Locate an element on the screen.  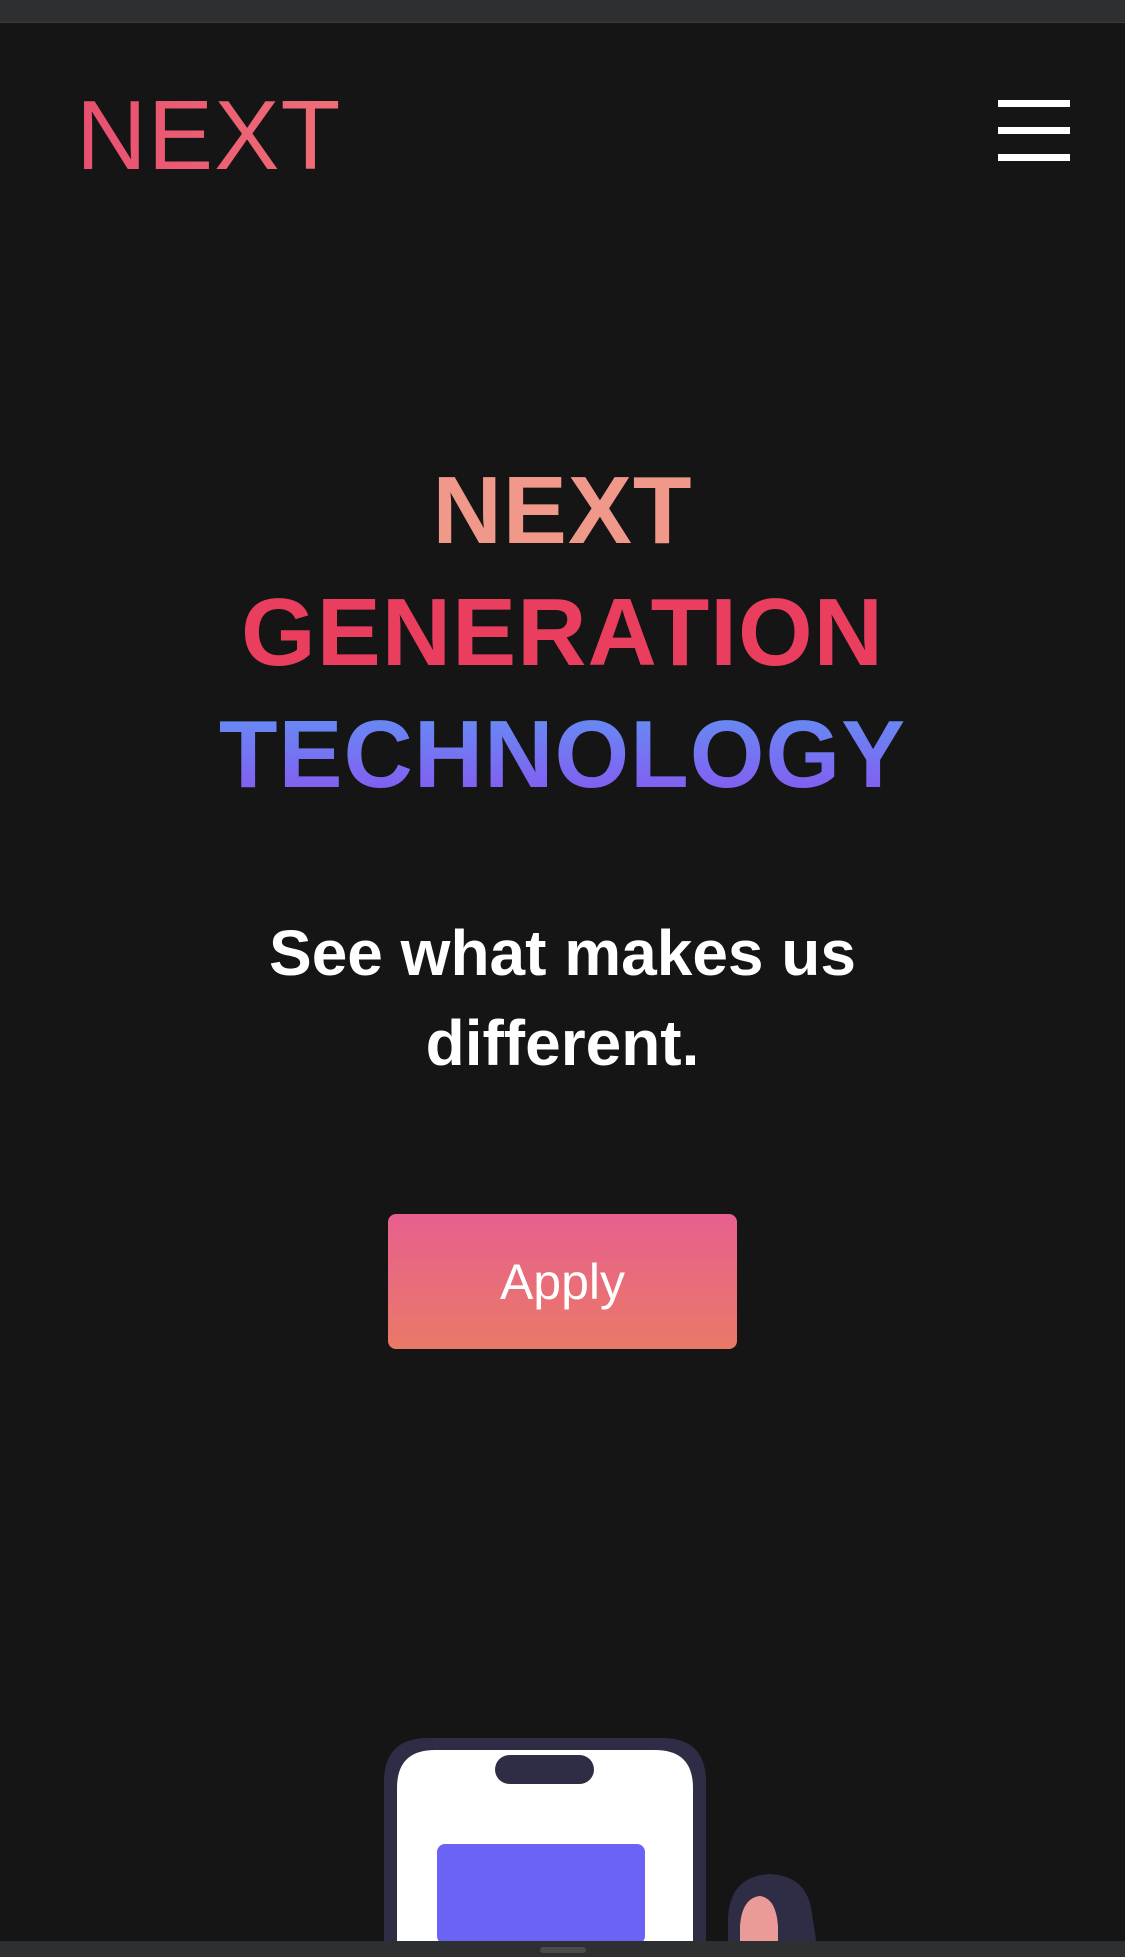
hamburger-menu-icon is located at coordinates (1034, 131).